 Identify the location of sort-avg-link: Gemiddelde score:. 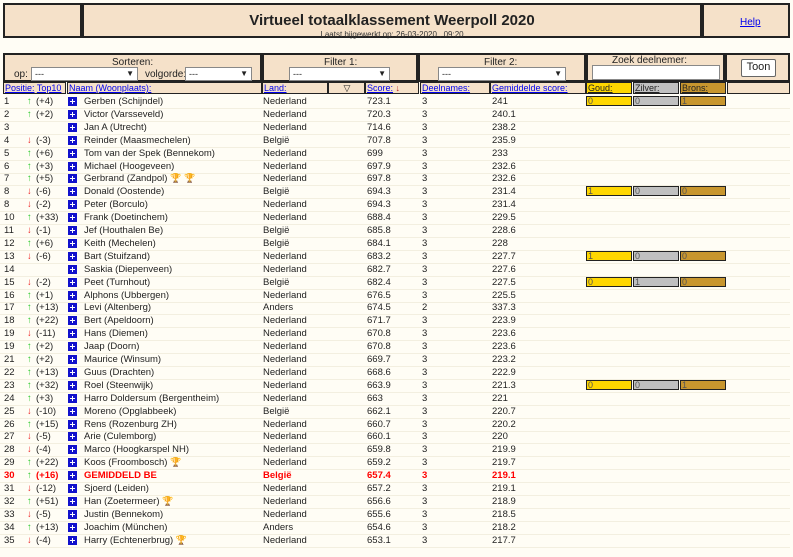
(530, 88).